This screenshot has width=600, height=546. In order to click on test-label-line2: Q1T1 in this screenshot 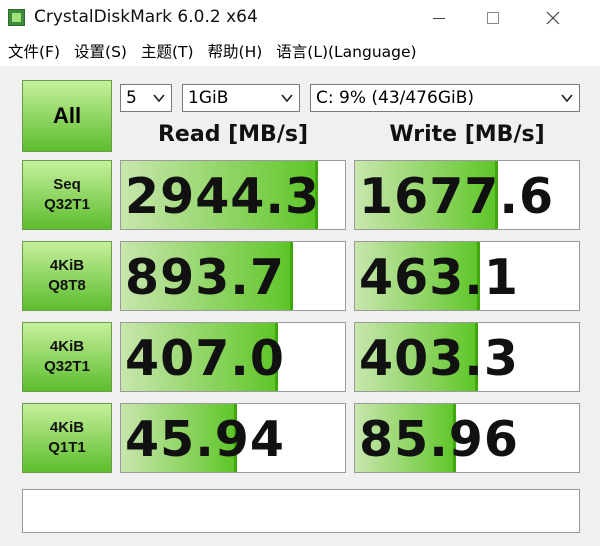, I will do `click(67, 447)`.